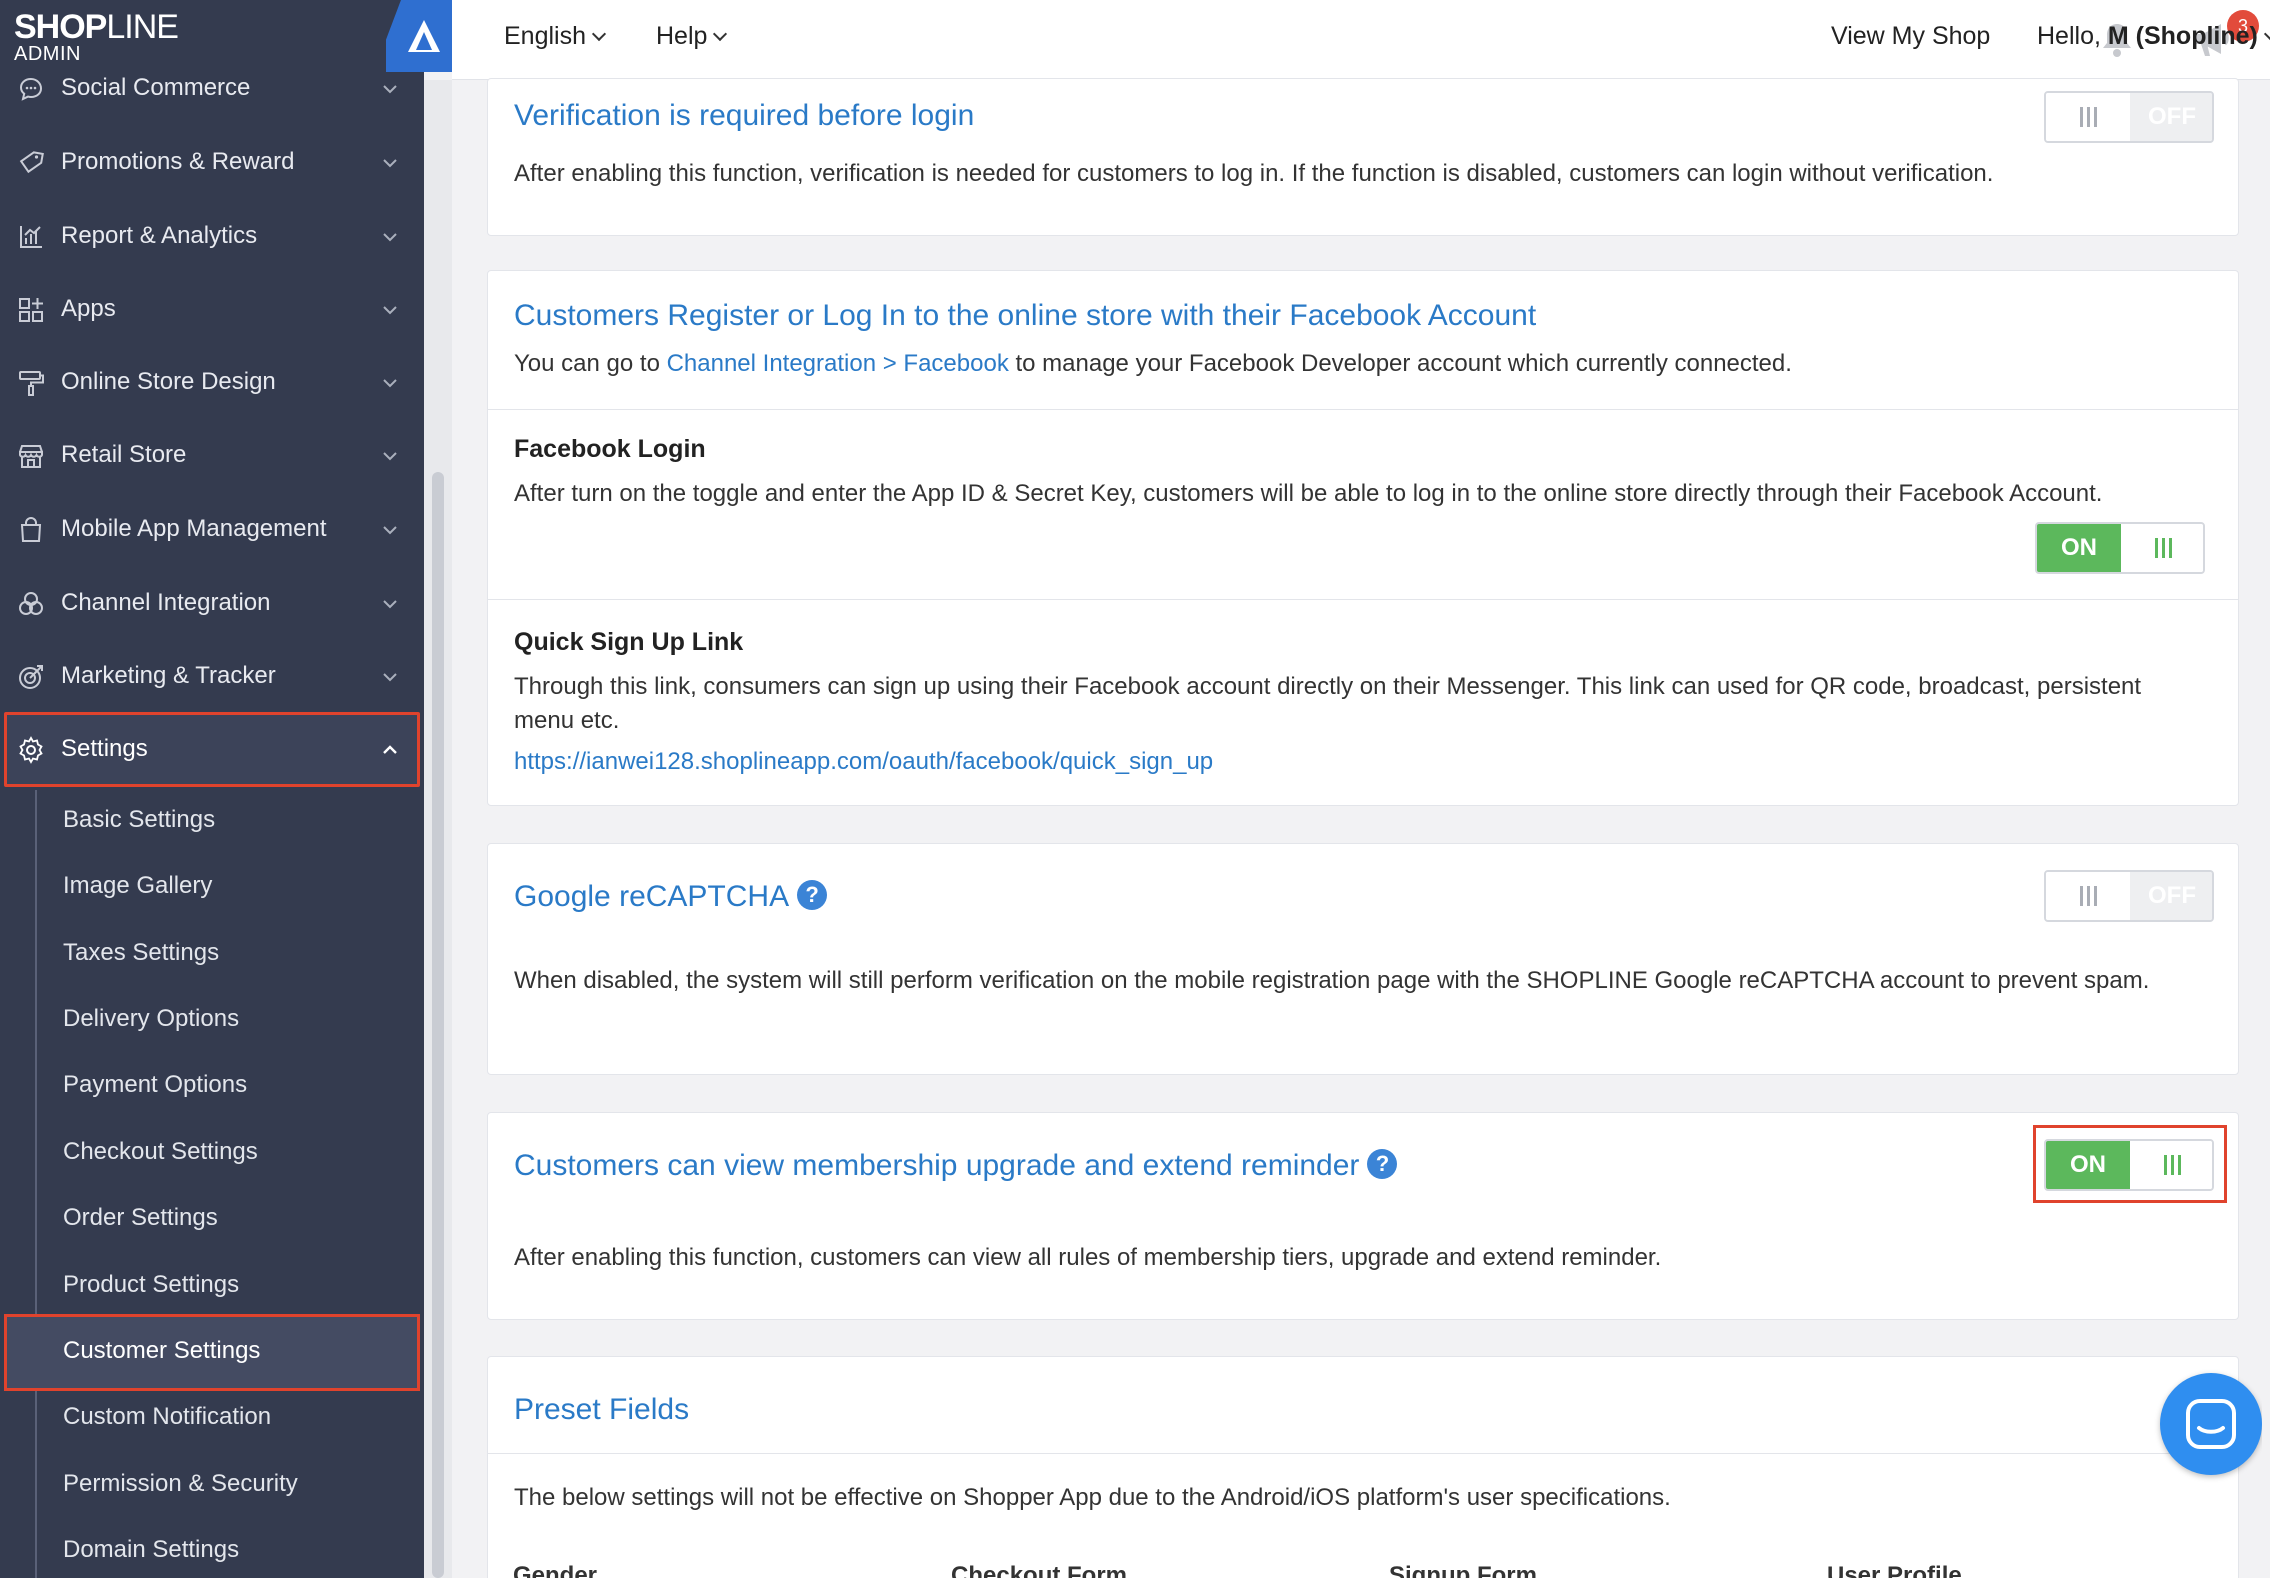  Describe the element at coordinates (212, 455) in the screenshot. I see `sidebar-item-retail-store: Retail Store` at that location.